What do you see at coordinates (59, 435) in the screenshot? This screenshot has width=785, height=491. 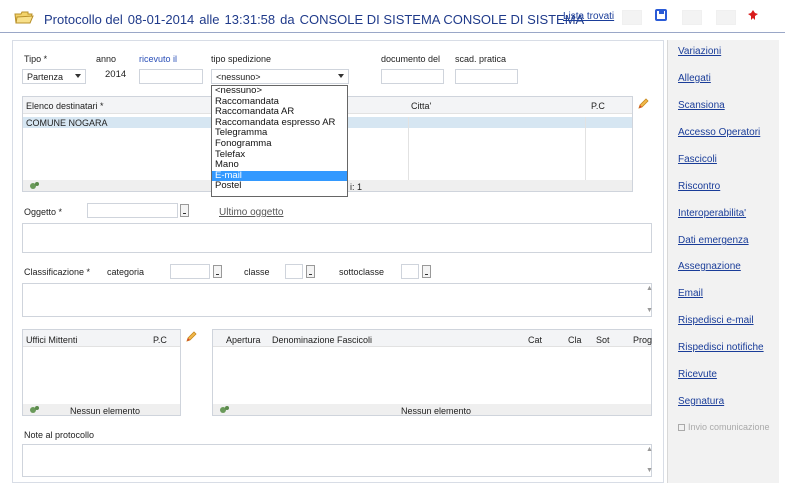 I see `note-label: Note al protocollo` at bounding box center [59, 435].